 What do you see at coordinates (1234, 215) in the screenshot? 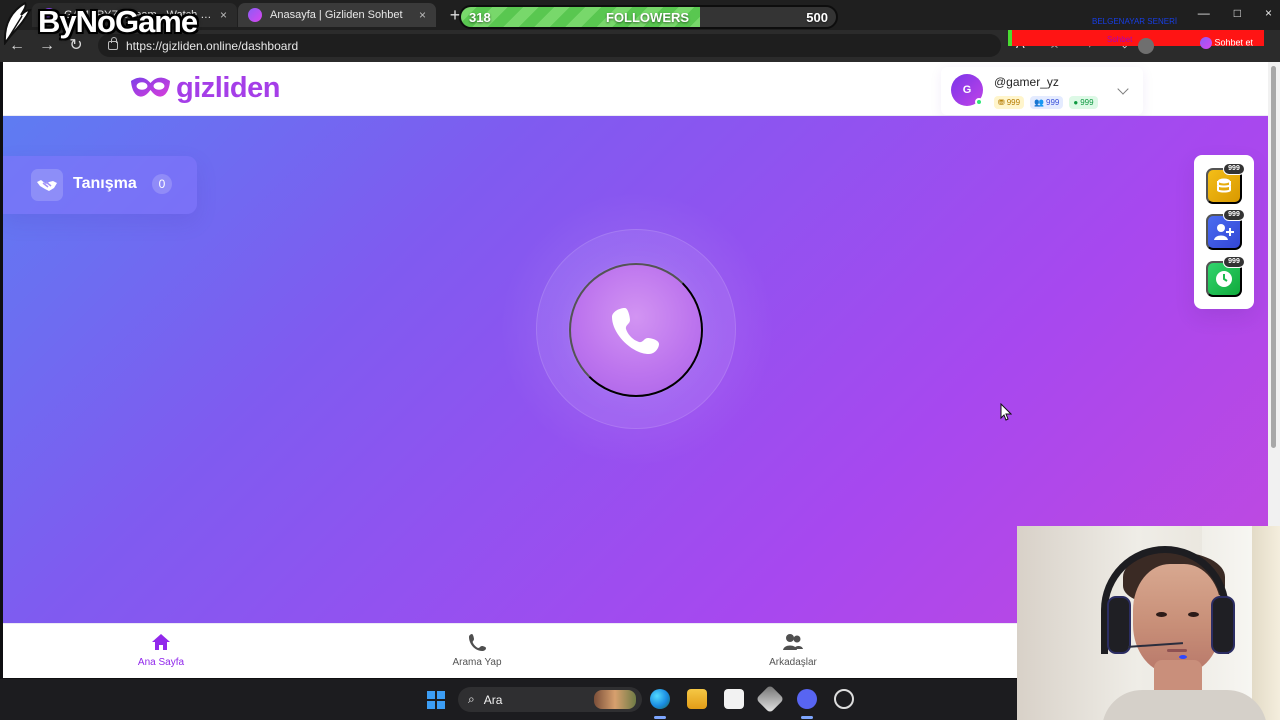
I see `friends-badge: 999` at bounding box center [1234, 215].